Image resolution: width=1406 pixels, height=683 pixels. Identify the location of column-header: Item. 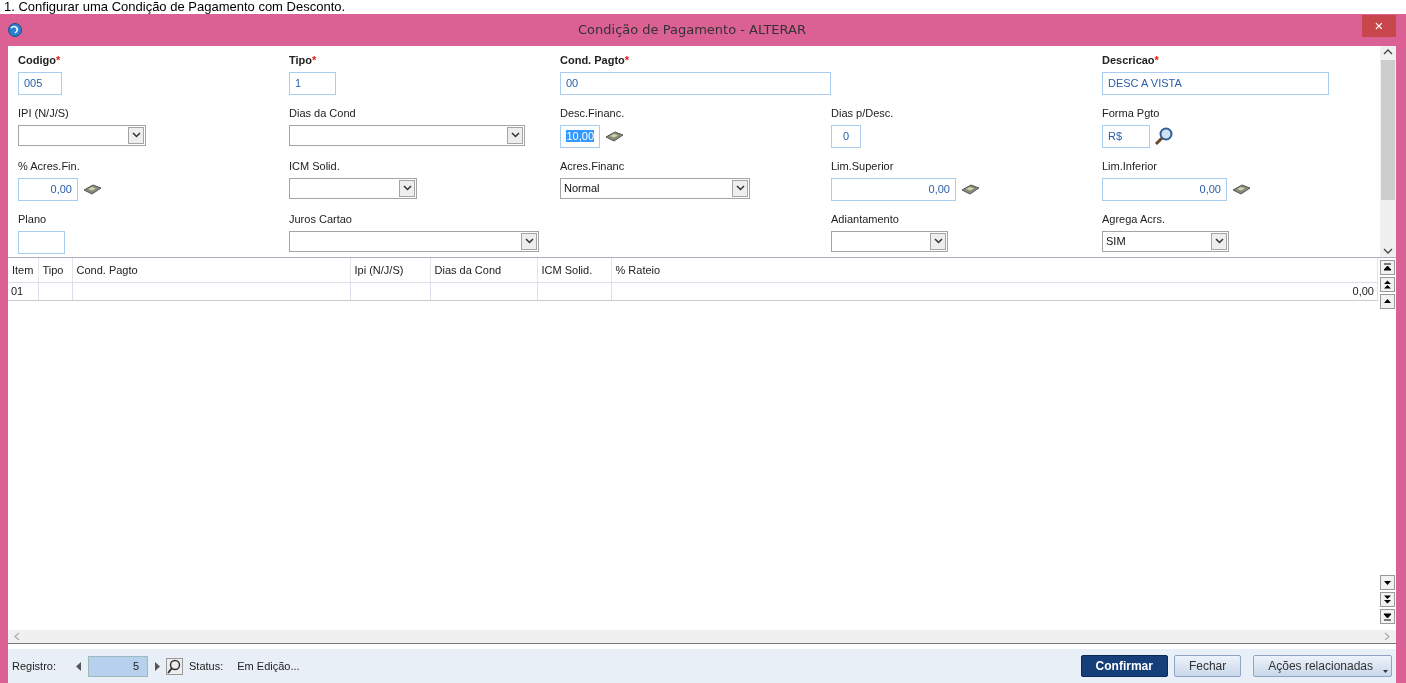
(23, 270).